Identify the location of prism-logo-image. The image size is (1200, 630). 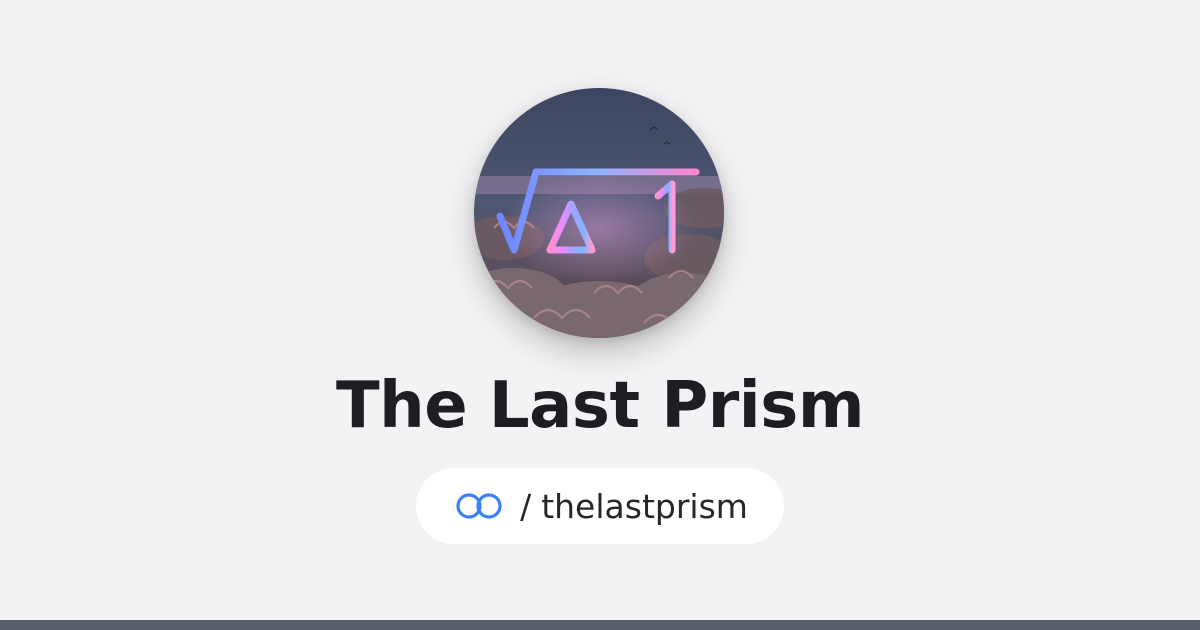
(599, 213).